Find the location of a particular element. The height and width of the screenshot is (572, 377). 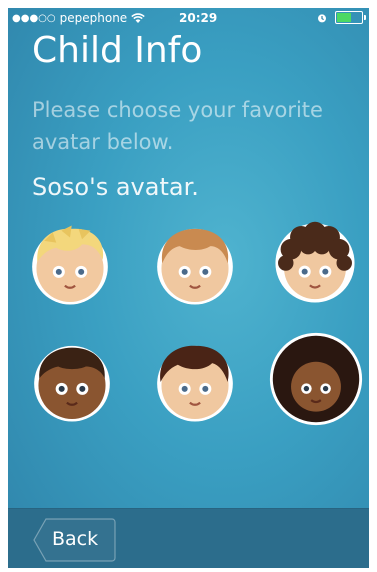

back-button: Back is located at coordinates (74, 540).